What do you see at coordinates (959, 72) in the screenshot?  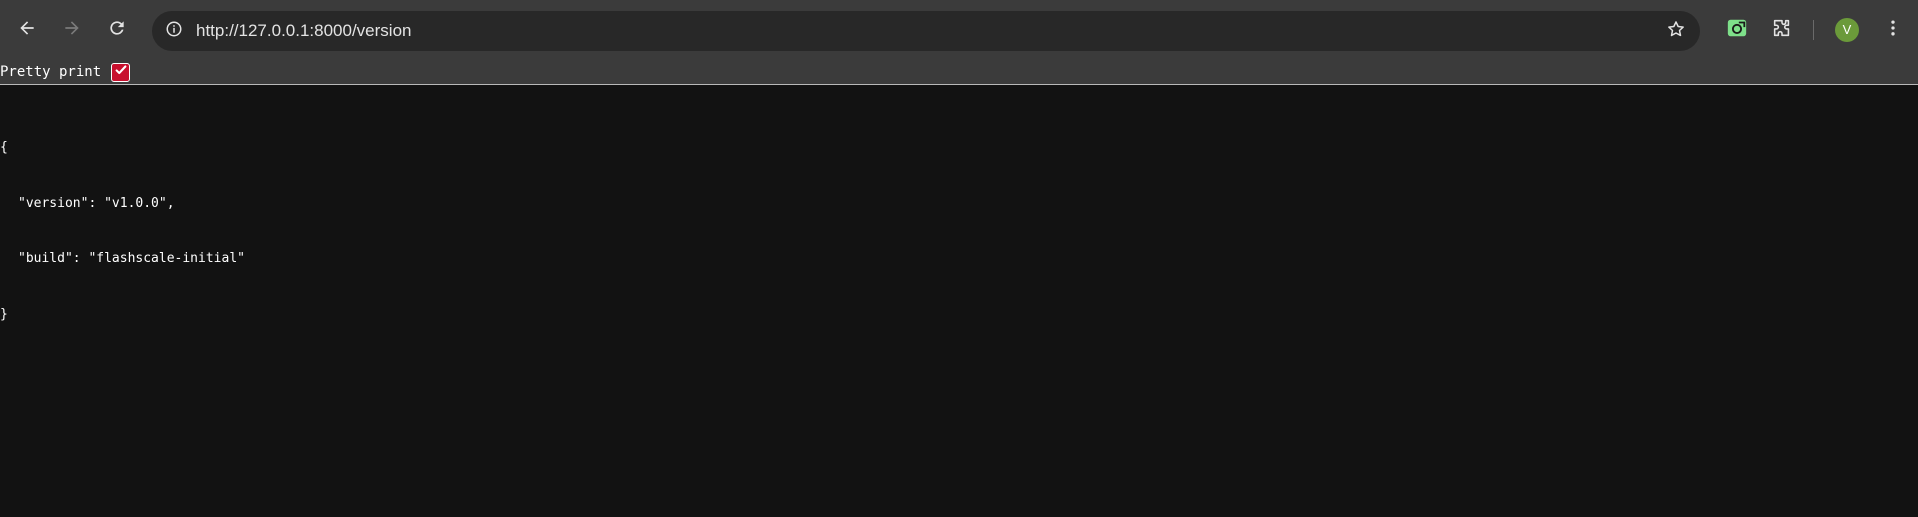 I see `pretty-print-bar: Pretty print` at bounding box center [959, 72].